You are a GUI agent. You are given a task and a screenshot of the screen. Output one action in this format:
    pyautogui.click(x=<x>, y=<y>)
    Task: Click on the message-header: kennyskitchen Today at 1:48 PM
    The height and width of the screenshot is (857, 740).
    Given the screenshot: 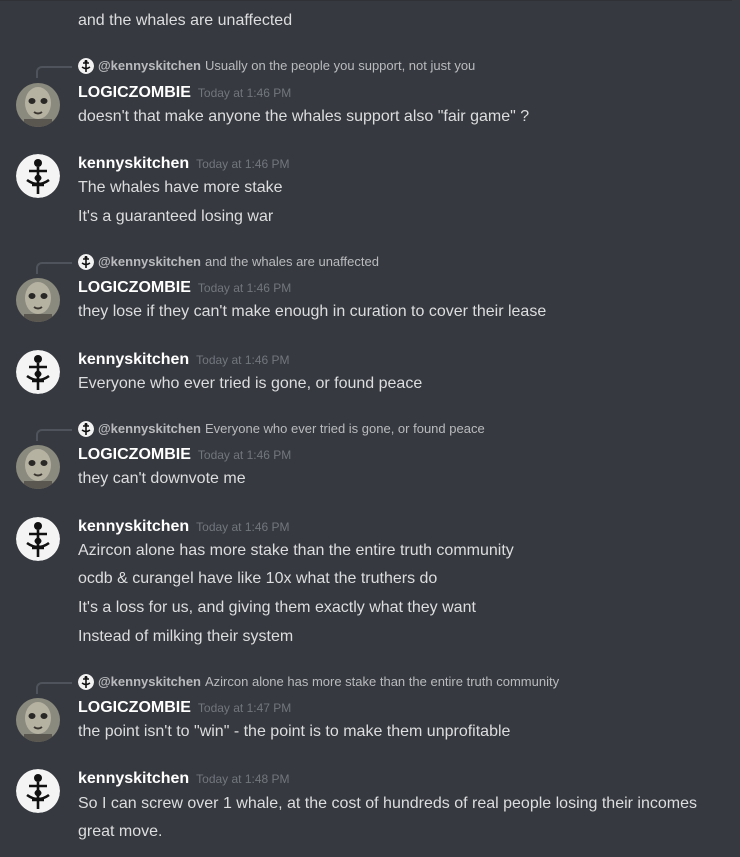 What is the action you would take?
    pyautogui.click(x=184, y=779)
    